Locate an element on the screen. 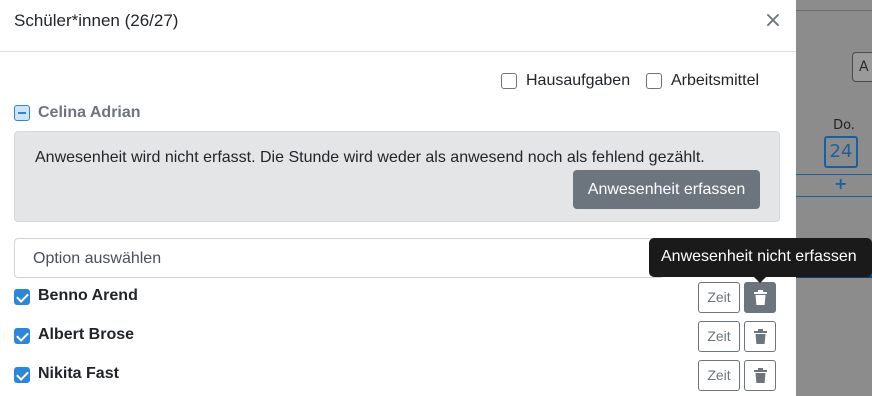 The image size is (872, 396). tooltip-arrow is located at coordinates (760, 280).